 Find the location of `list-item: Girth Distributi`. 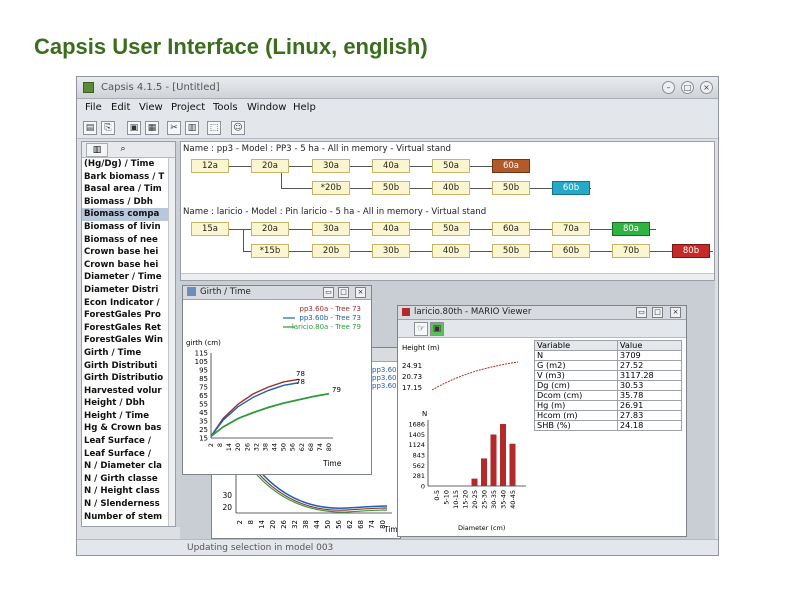

list-item: Girth Distributi is located at coordinates (126, 366).